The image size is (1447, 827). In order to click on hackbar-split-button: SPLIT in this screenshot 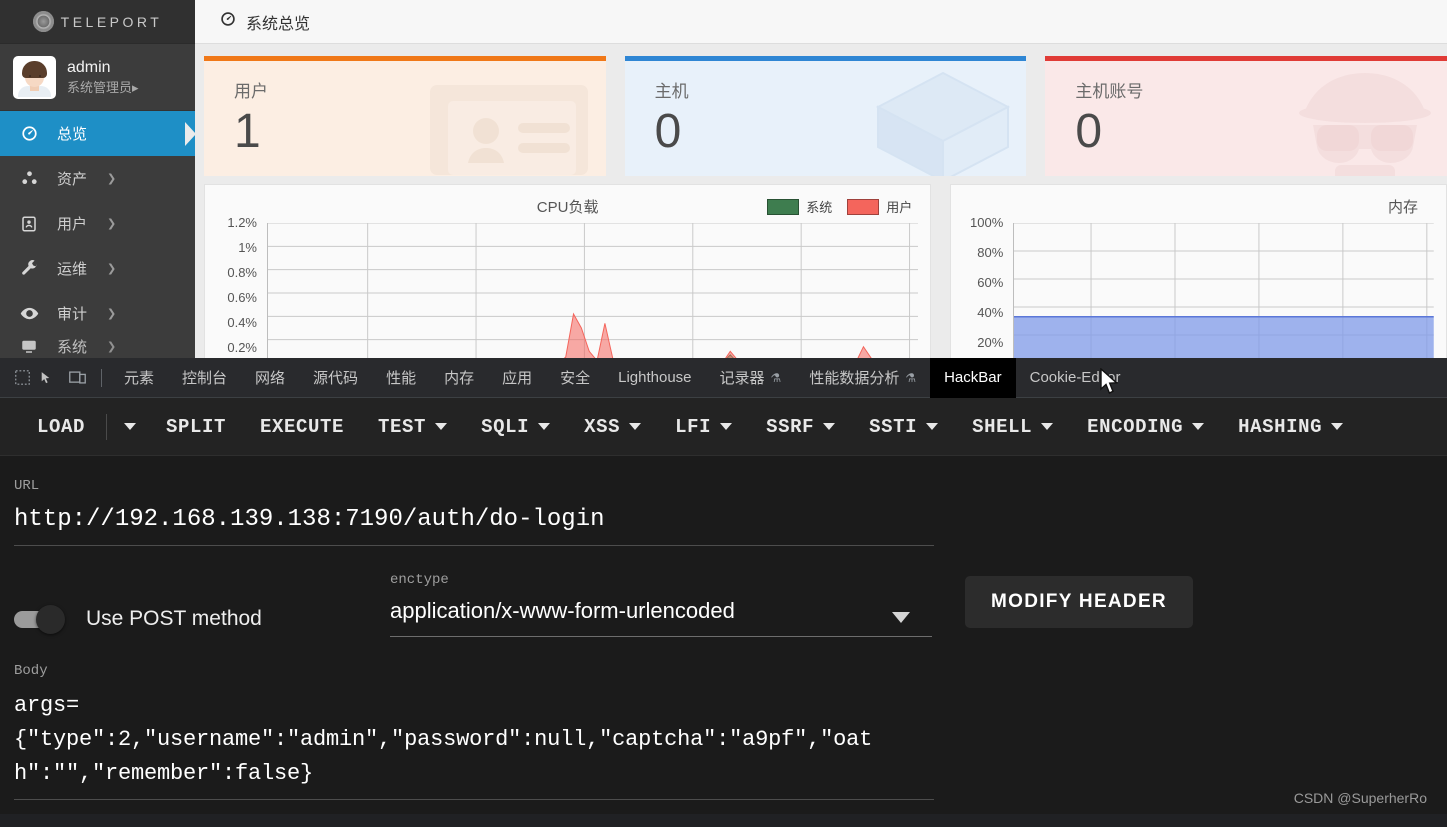, I will do `click(196, 427)`.